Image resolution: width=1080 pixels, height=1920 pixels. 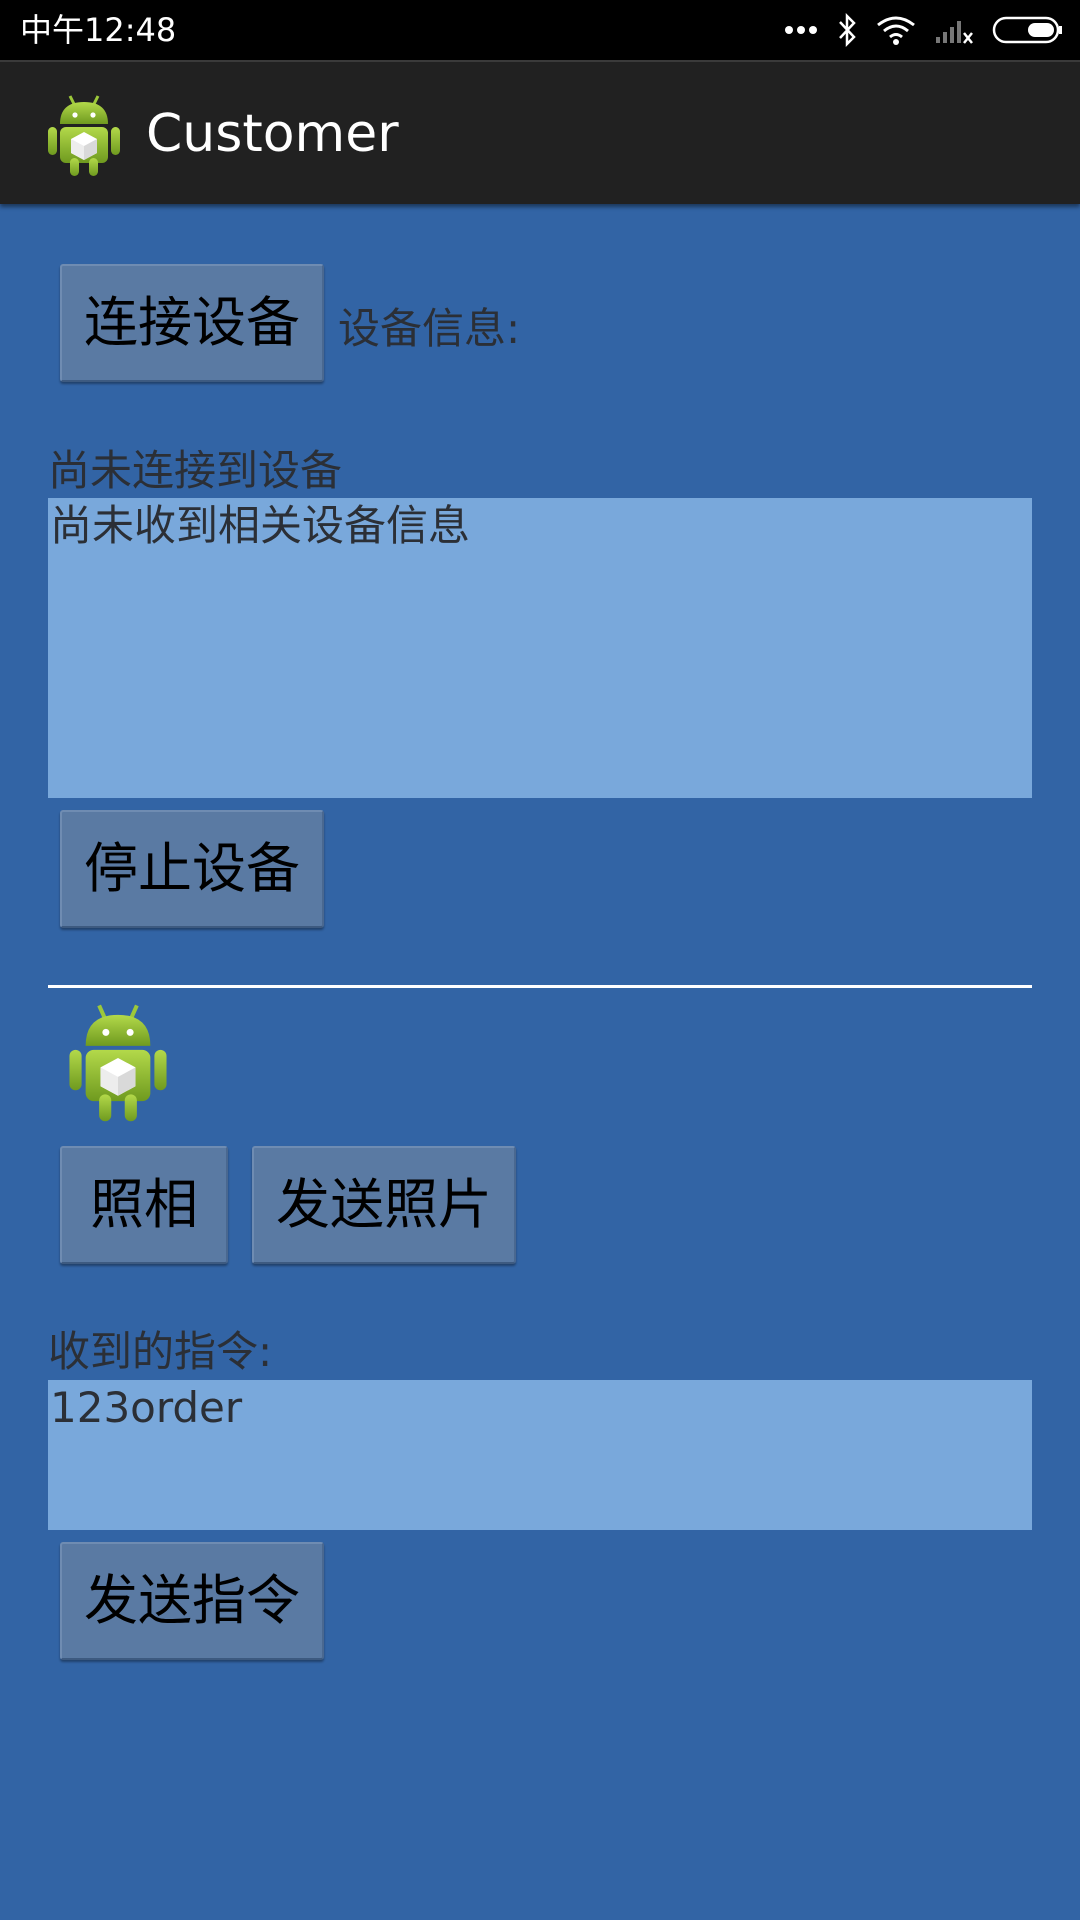 I want to click on android-app-icon, so click(x=84, y=136).